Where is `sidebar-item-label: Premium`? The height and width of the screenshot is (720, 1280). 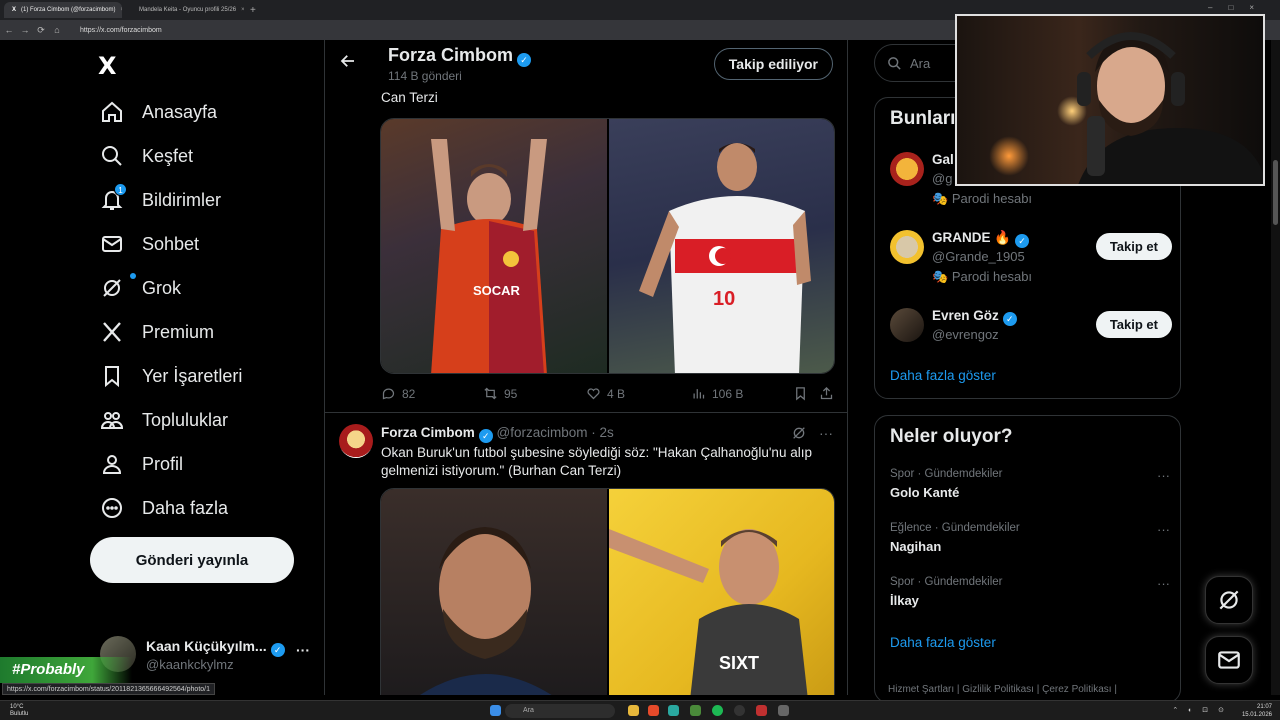 sidebar-item-label: Premium is located at coordinates (178, 331).